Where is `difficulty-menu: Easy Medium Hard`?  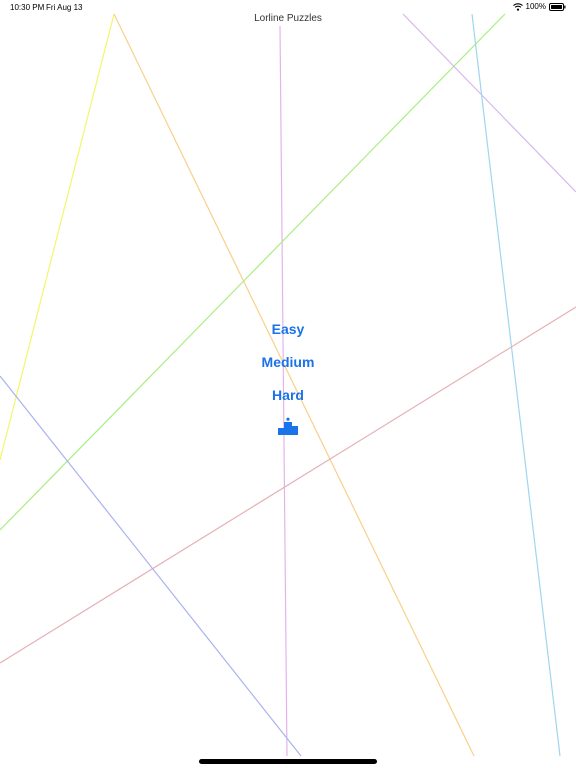 difficulty-menu: Easy Medium Hard is located at coordinates (288, 375).